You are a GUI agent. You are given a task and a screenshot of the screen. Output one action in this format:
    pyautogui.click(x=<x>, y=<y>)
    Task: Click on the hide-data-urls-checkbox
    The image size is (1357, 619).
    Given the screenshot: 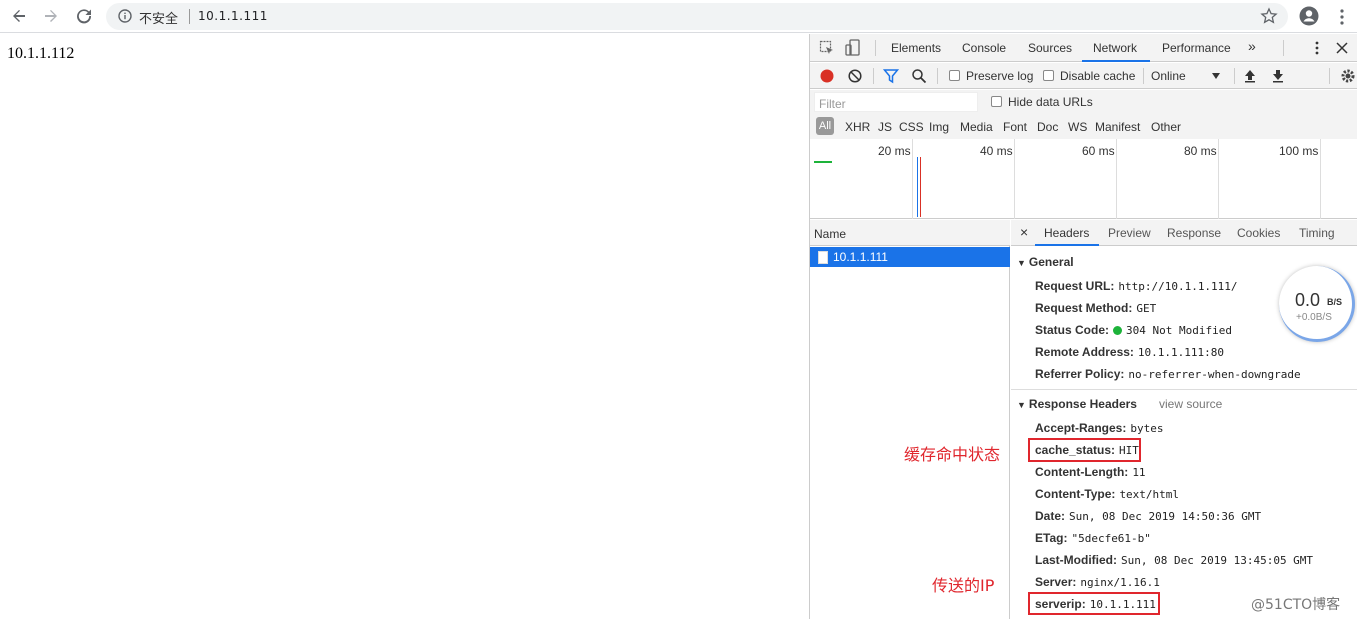 What is the action you would take?
    pyautogui.click(x=996, y=101)
    